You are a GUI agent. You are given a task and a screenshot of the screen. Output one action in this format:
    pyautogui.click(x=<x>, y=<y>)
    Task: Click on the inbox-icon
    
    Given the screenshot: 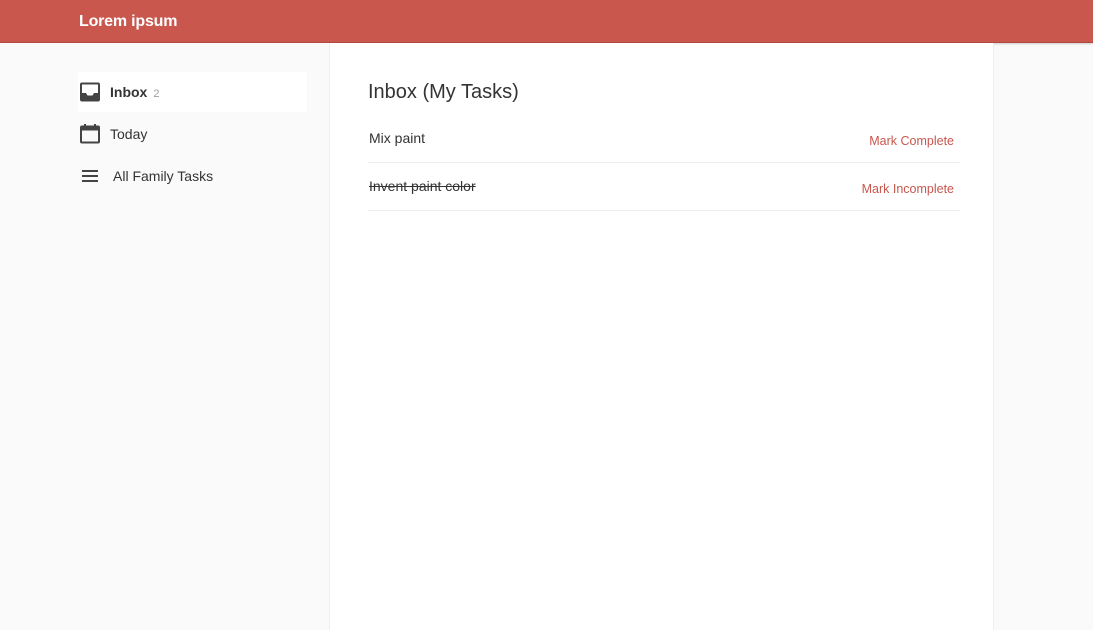 What is the action you would take?
    pyautogui.click(x=90, y=92)
    